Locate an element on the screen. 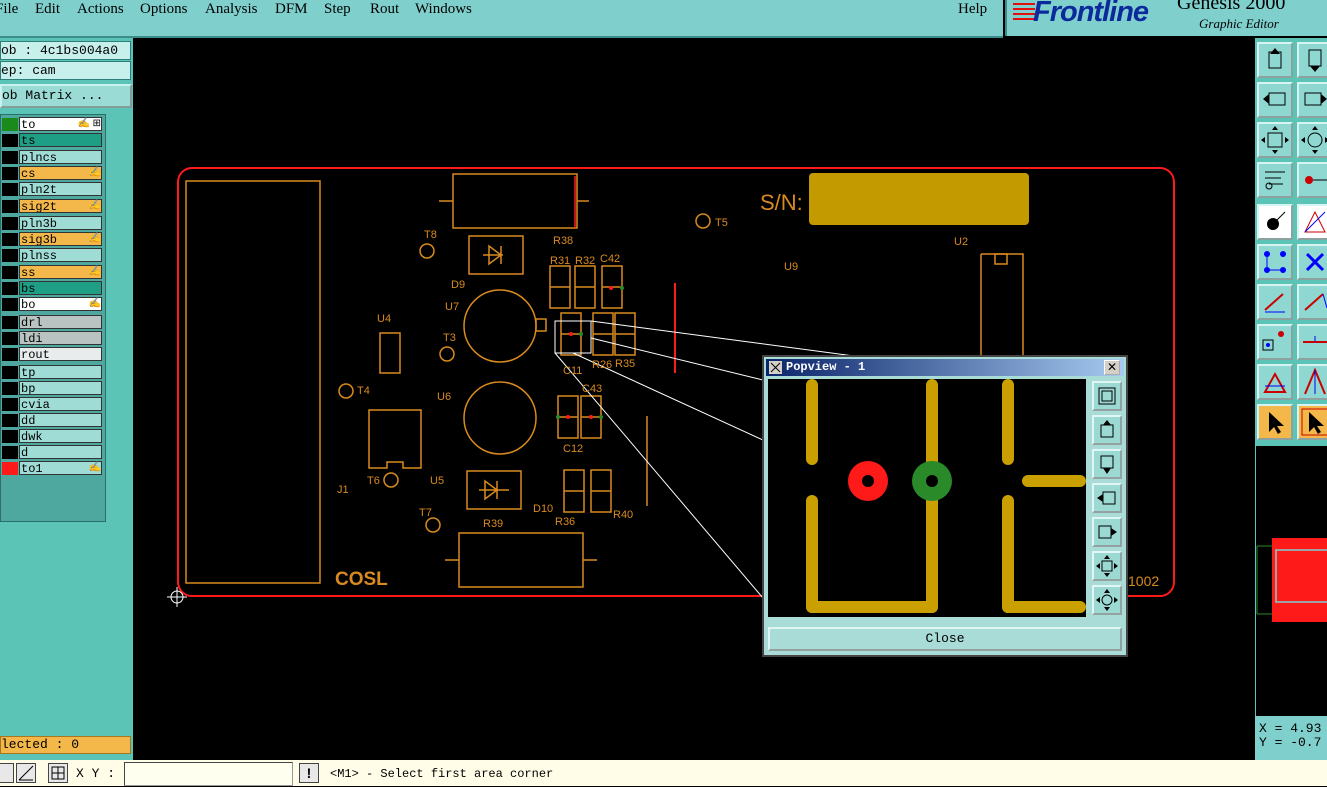 This screenshot has width=1327, height=787. line-tool-icon is located at coordinates (1312, 342).